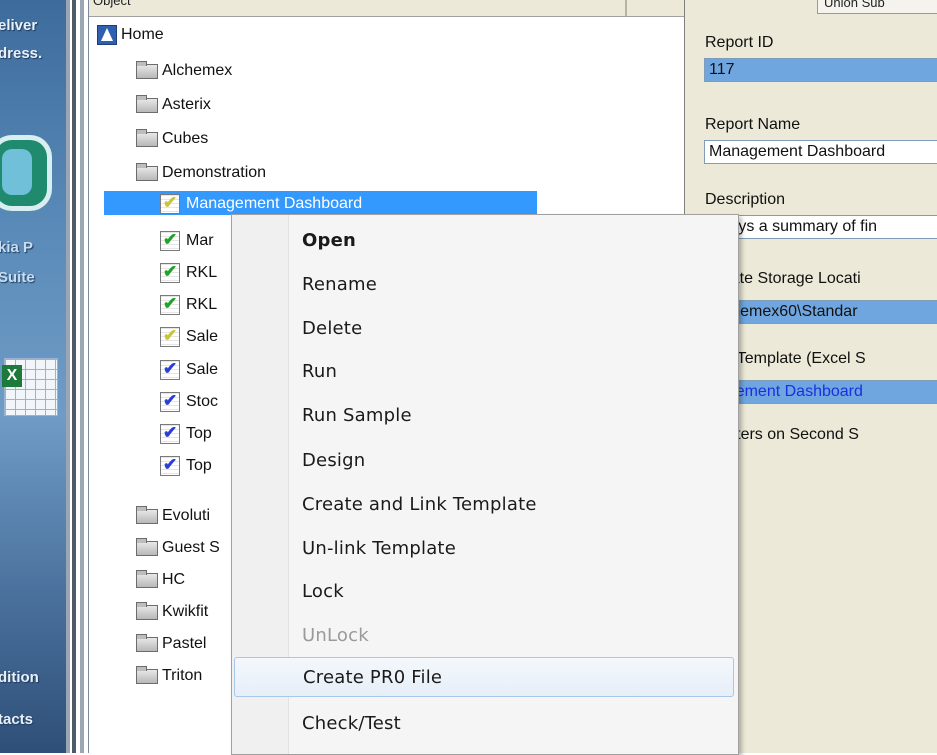 The width and height of the screenshot is (937, 755). What do you see at coordinates (21, 53) in the screenshot?
I see `desktop-text-snippet: dress.` at bounding box center [21, 53].